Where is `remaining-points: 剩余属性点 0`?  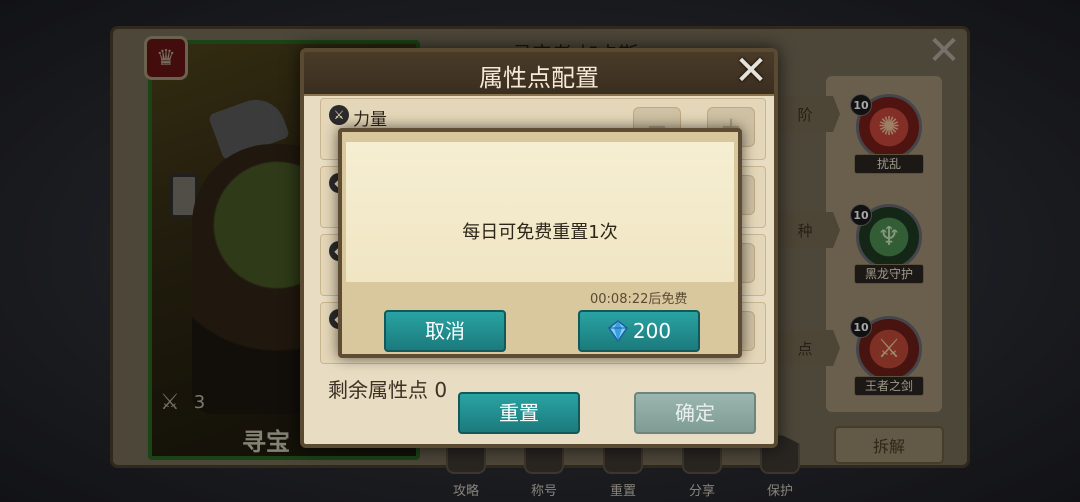
remaining-points: 剩余属性点 0 is located at coordinates (388, 390).